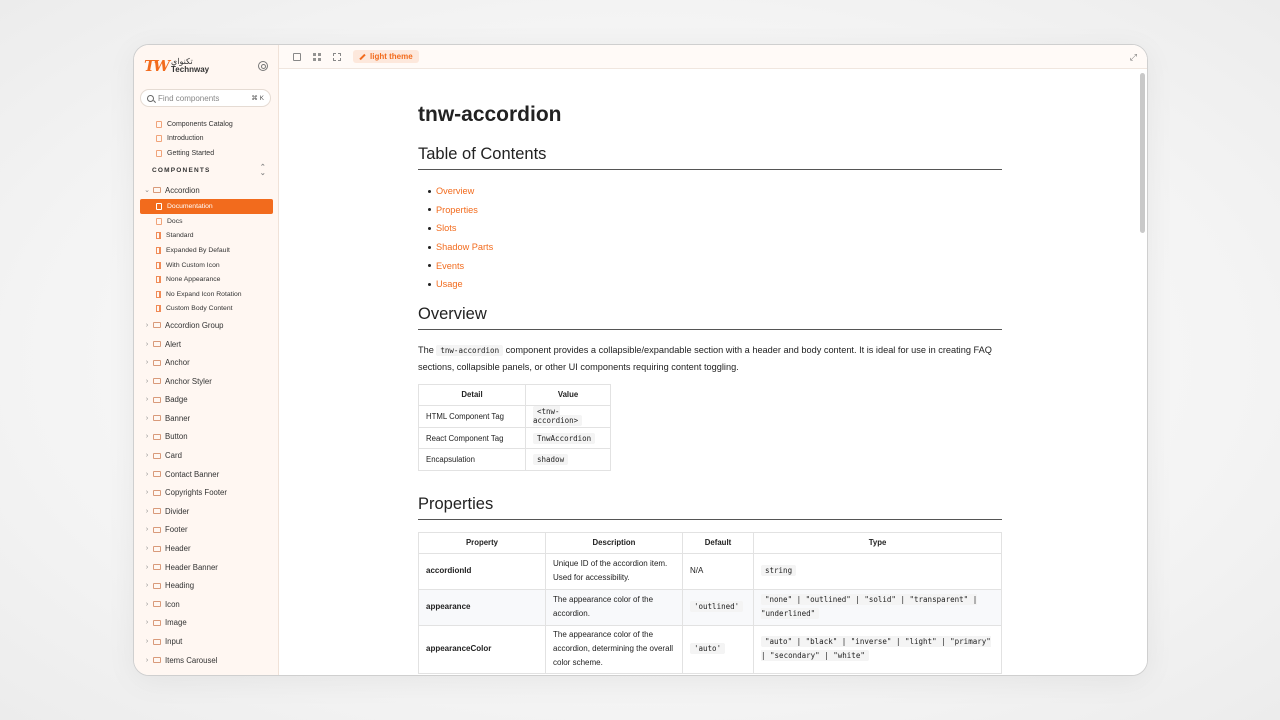 This screenshot has width=1280, height=720. Describe the element at coordinates (449, 284) in the screenshot. I see `toc-link-usage: Usage` at that location.